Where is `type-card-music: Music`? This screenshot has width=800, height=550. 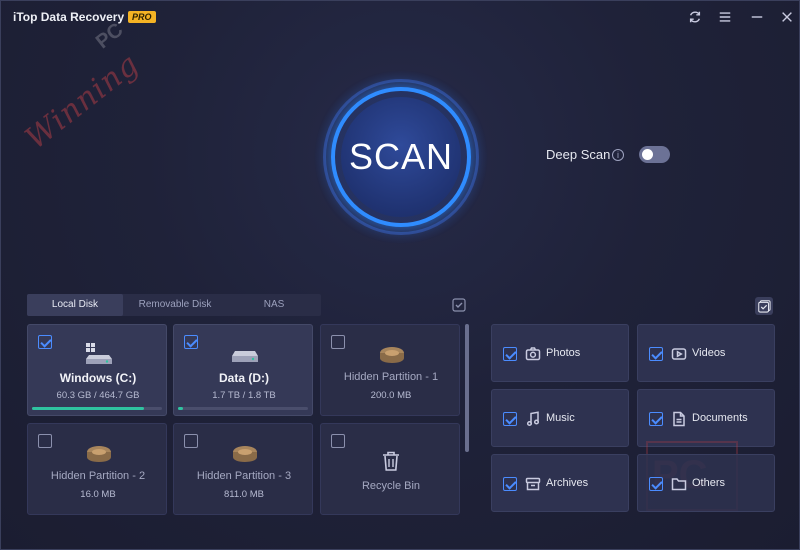
type-card-music: Music is located at coordinates (560, 418).